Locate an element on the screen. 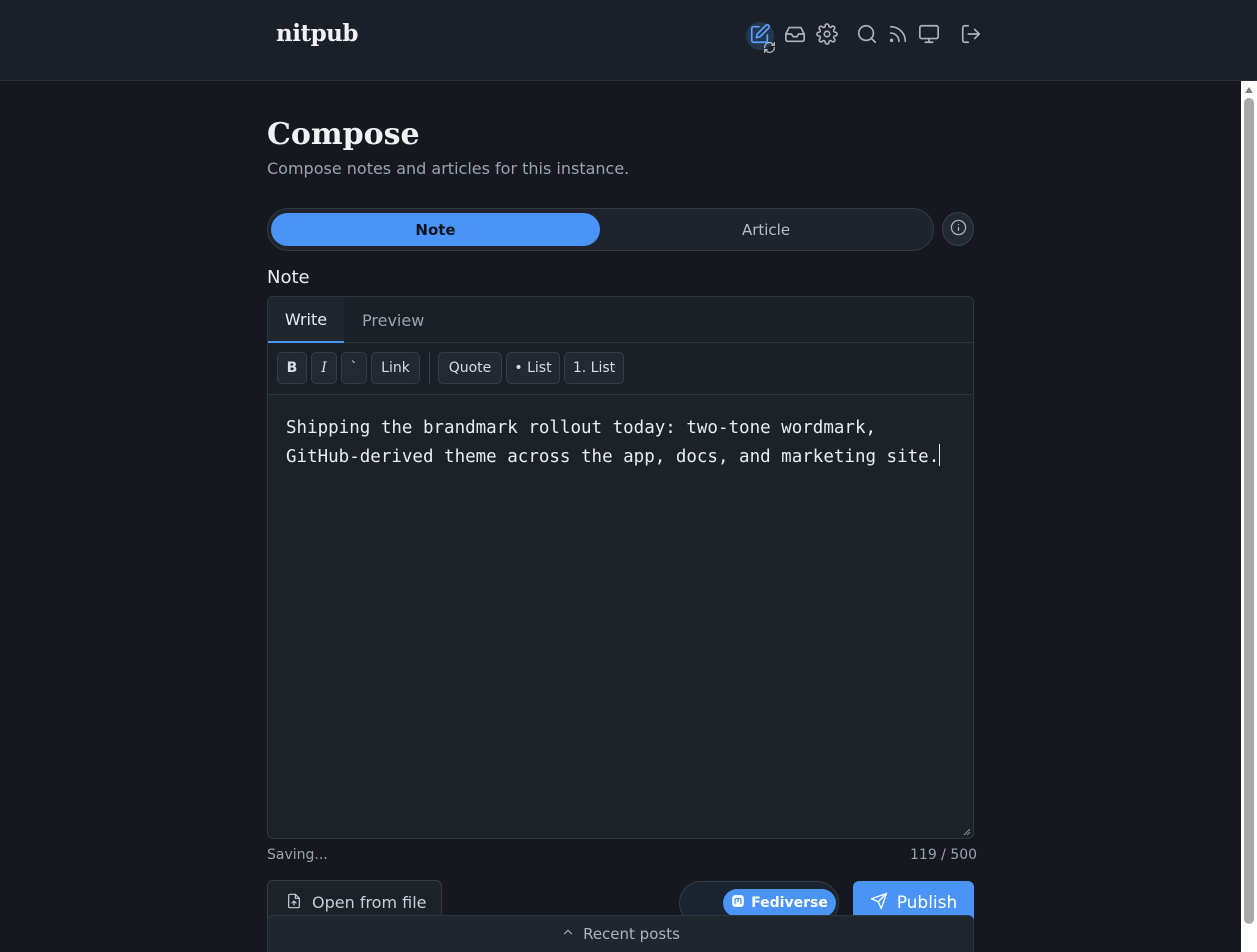 This screenshot has width=1257, height=952. inbox-button is located at coordinates (795, 36).